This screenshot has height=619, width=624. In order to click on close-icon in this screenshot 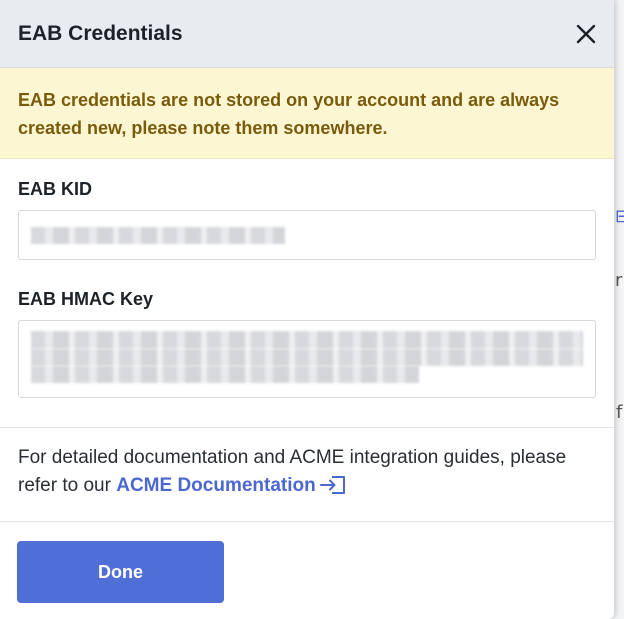, I will do `click(586, 33)`.